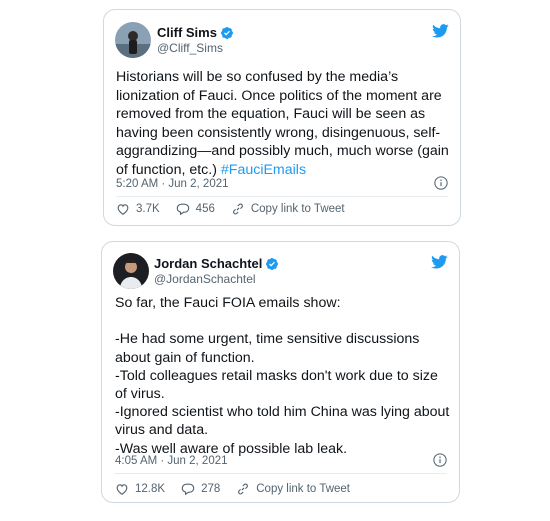 The width and height of the screenshot is (550, 521). I want to click on tweet-actions: 12.8K 278 Copy link to Tweet, so click(232, 489).